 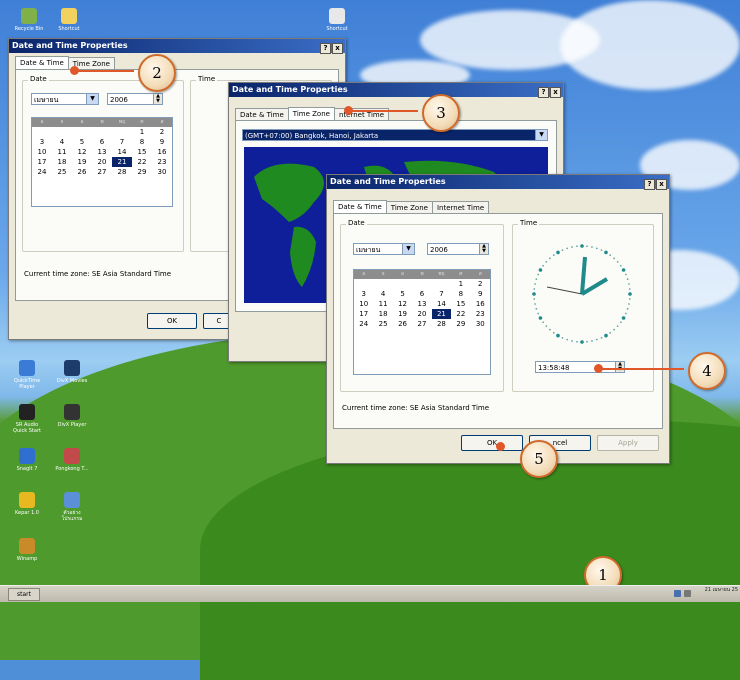 I want to click on apply-button: Apply, so click(x=628, y=443).